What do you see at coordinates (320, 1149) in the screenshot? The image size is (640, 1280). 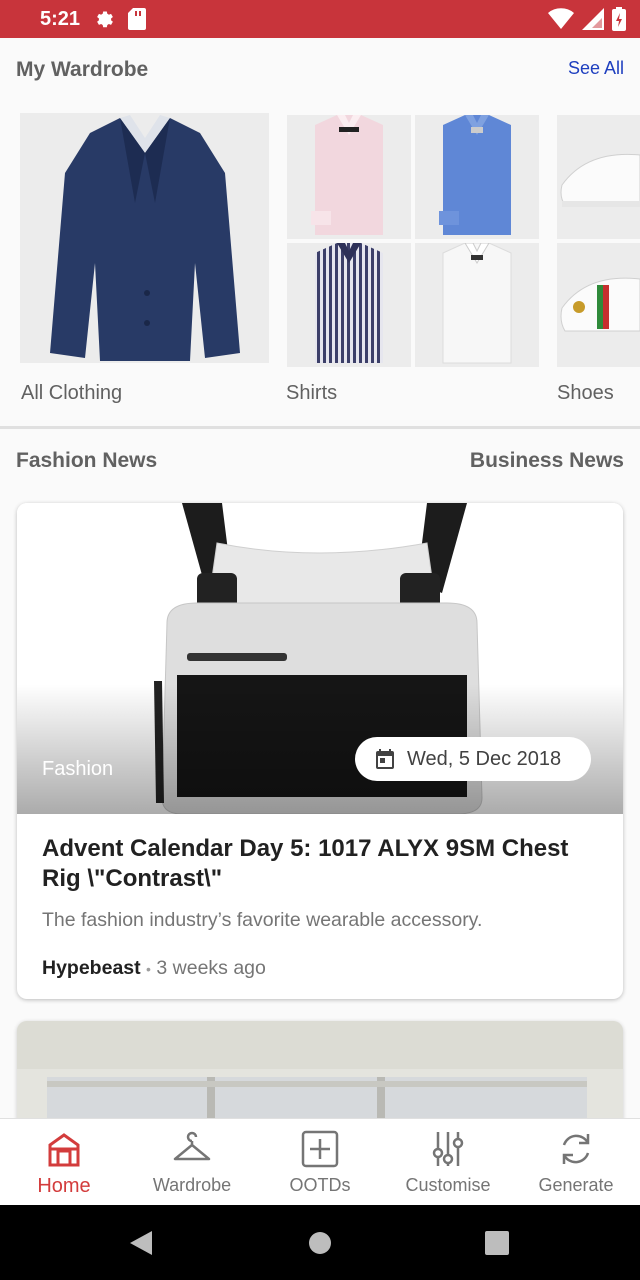 I see `add-box-icon` at bounding box center [320, 1149].